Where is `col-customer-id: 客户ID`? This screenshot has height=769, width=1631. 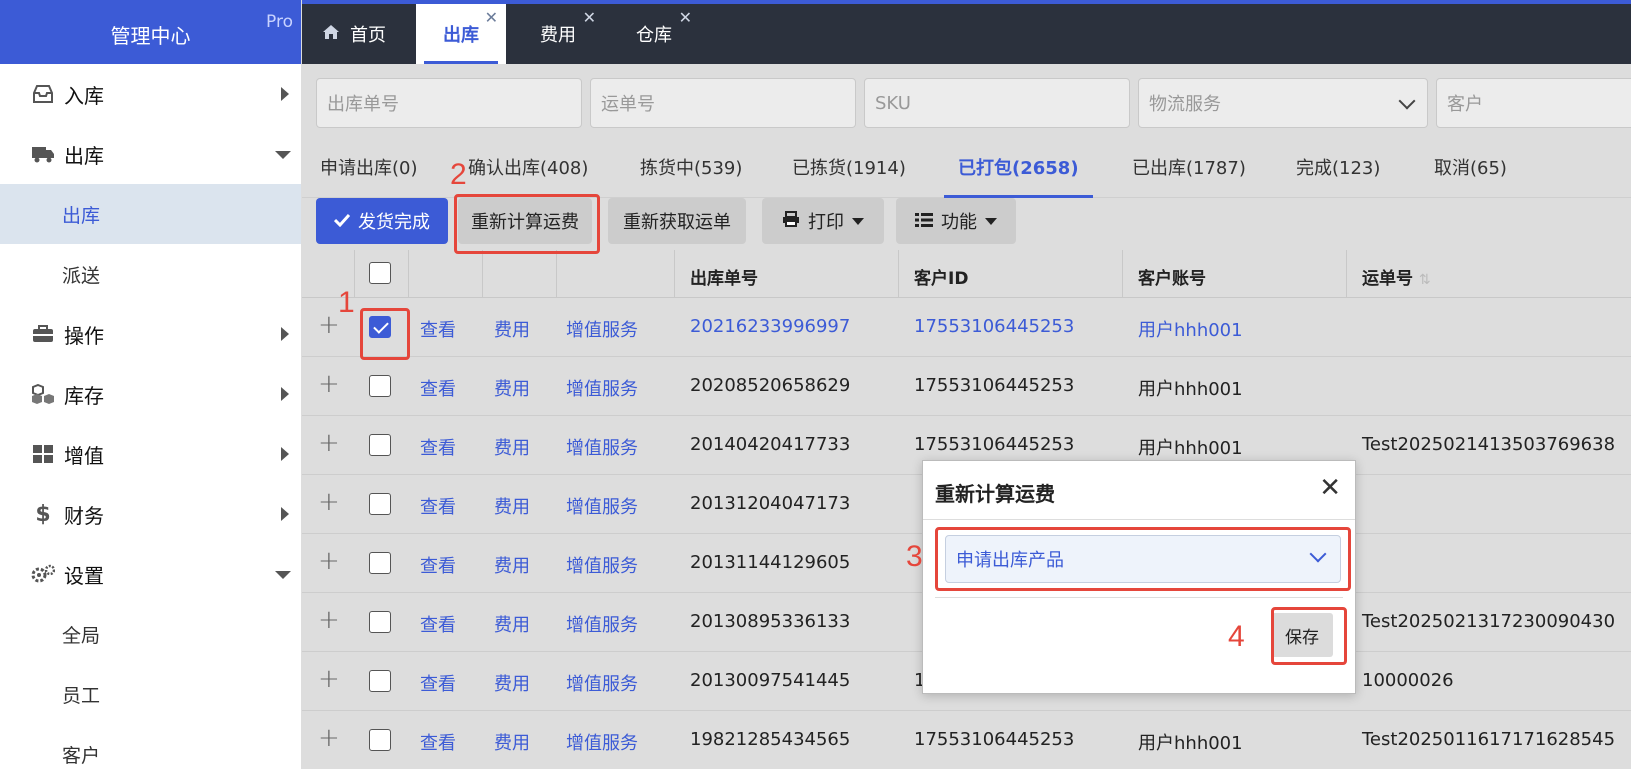
col-customer-id: 客户ID is located at coordinates (941, 279).